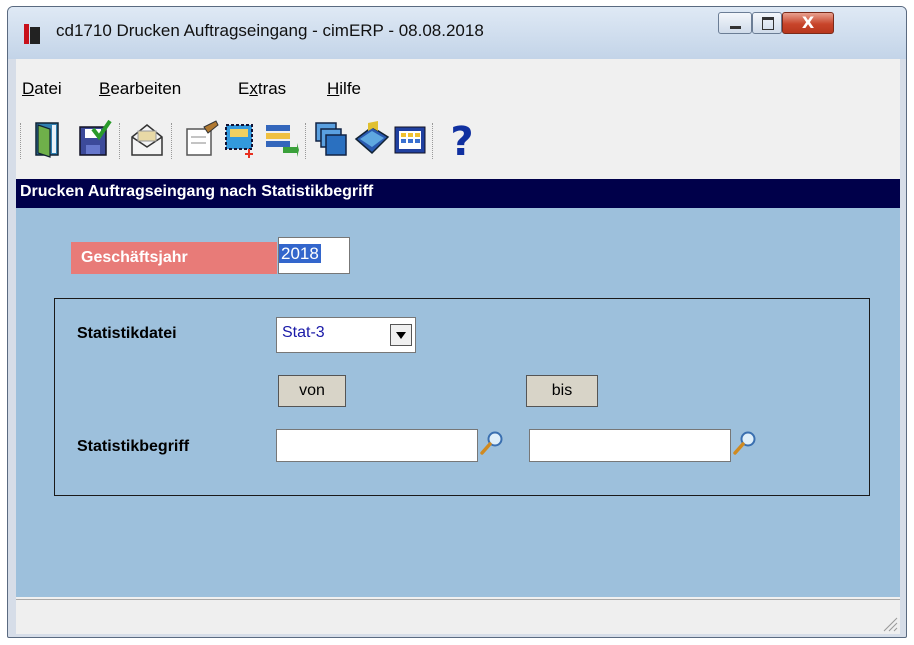  Describe the element at coordinates (32, 34) in the screenshot. I see `app-icon` at that location.